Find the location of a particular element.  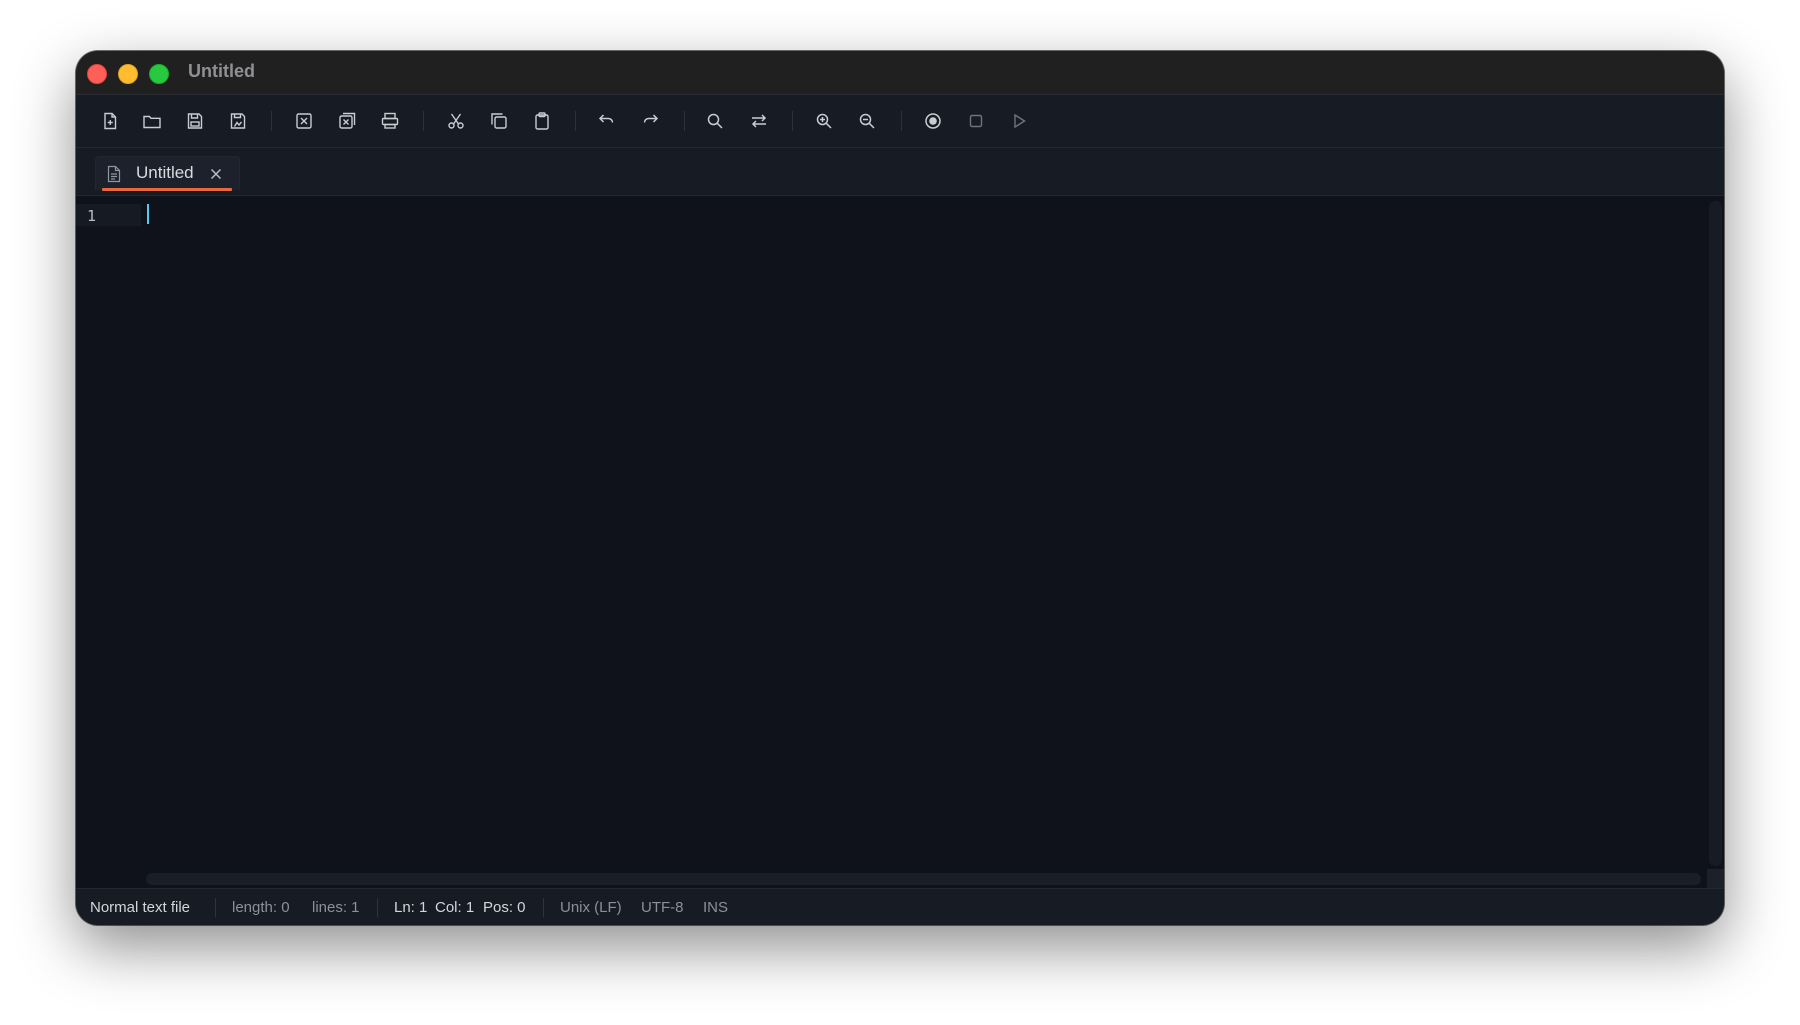

status-position: Pos: 0 is located at coordinates (504, 907).